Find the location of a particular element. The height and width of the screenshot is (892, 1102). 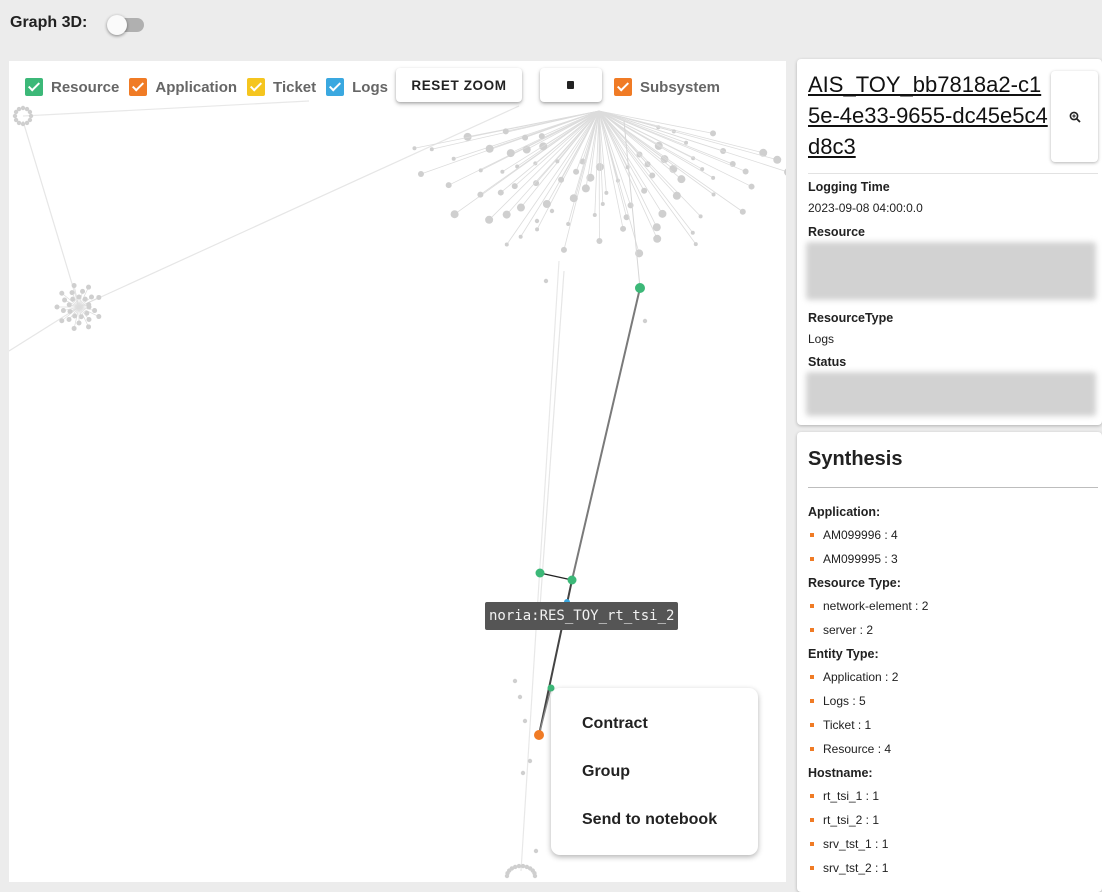

graph3d-toggle is located at coordinates (127, 25).